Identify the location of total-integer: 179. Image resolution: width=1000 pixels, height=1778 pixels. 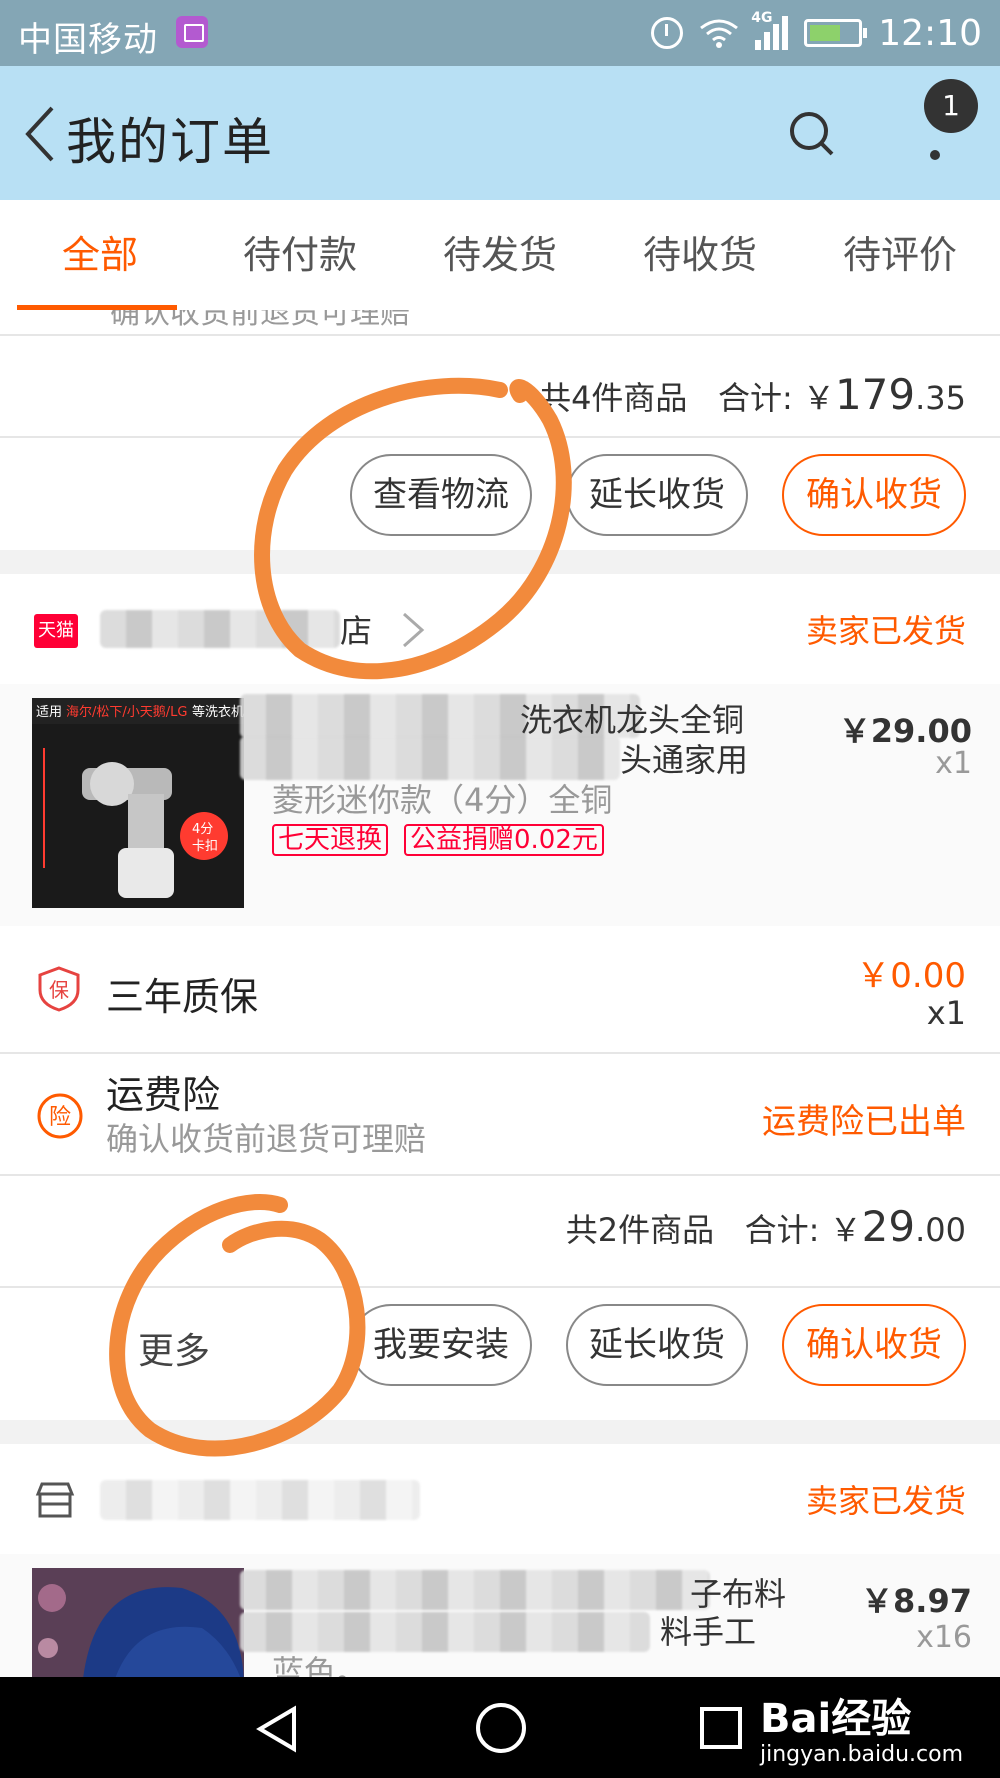
(875, 394).